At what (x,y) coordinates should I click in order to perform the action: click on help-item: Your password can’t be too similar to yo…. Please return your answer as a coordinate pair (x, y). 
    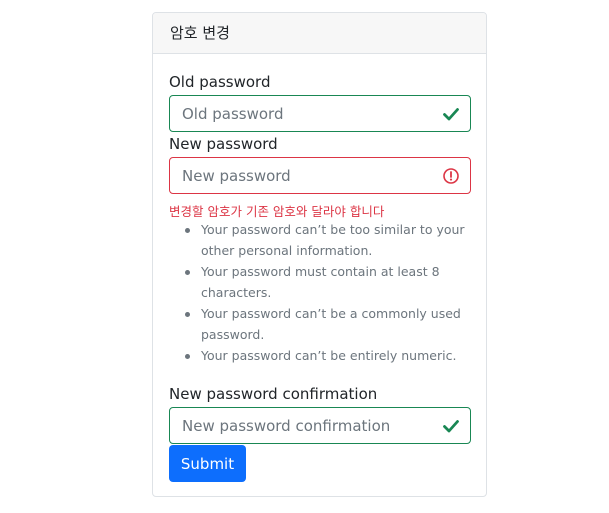
    Looking at the image, I should click on (321, 240).